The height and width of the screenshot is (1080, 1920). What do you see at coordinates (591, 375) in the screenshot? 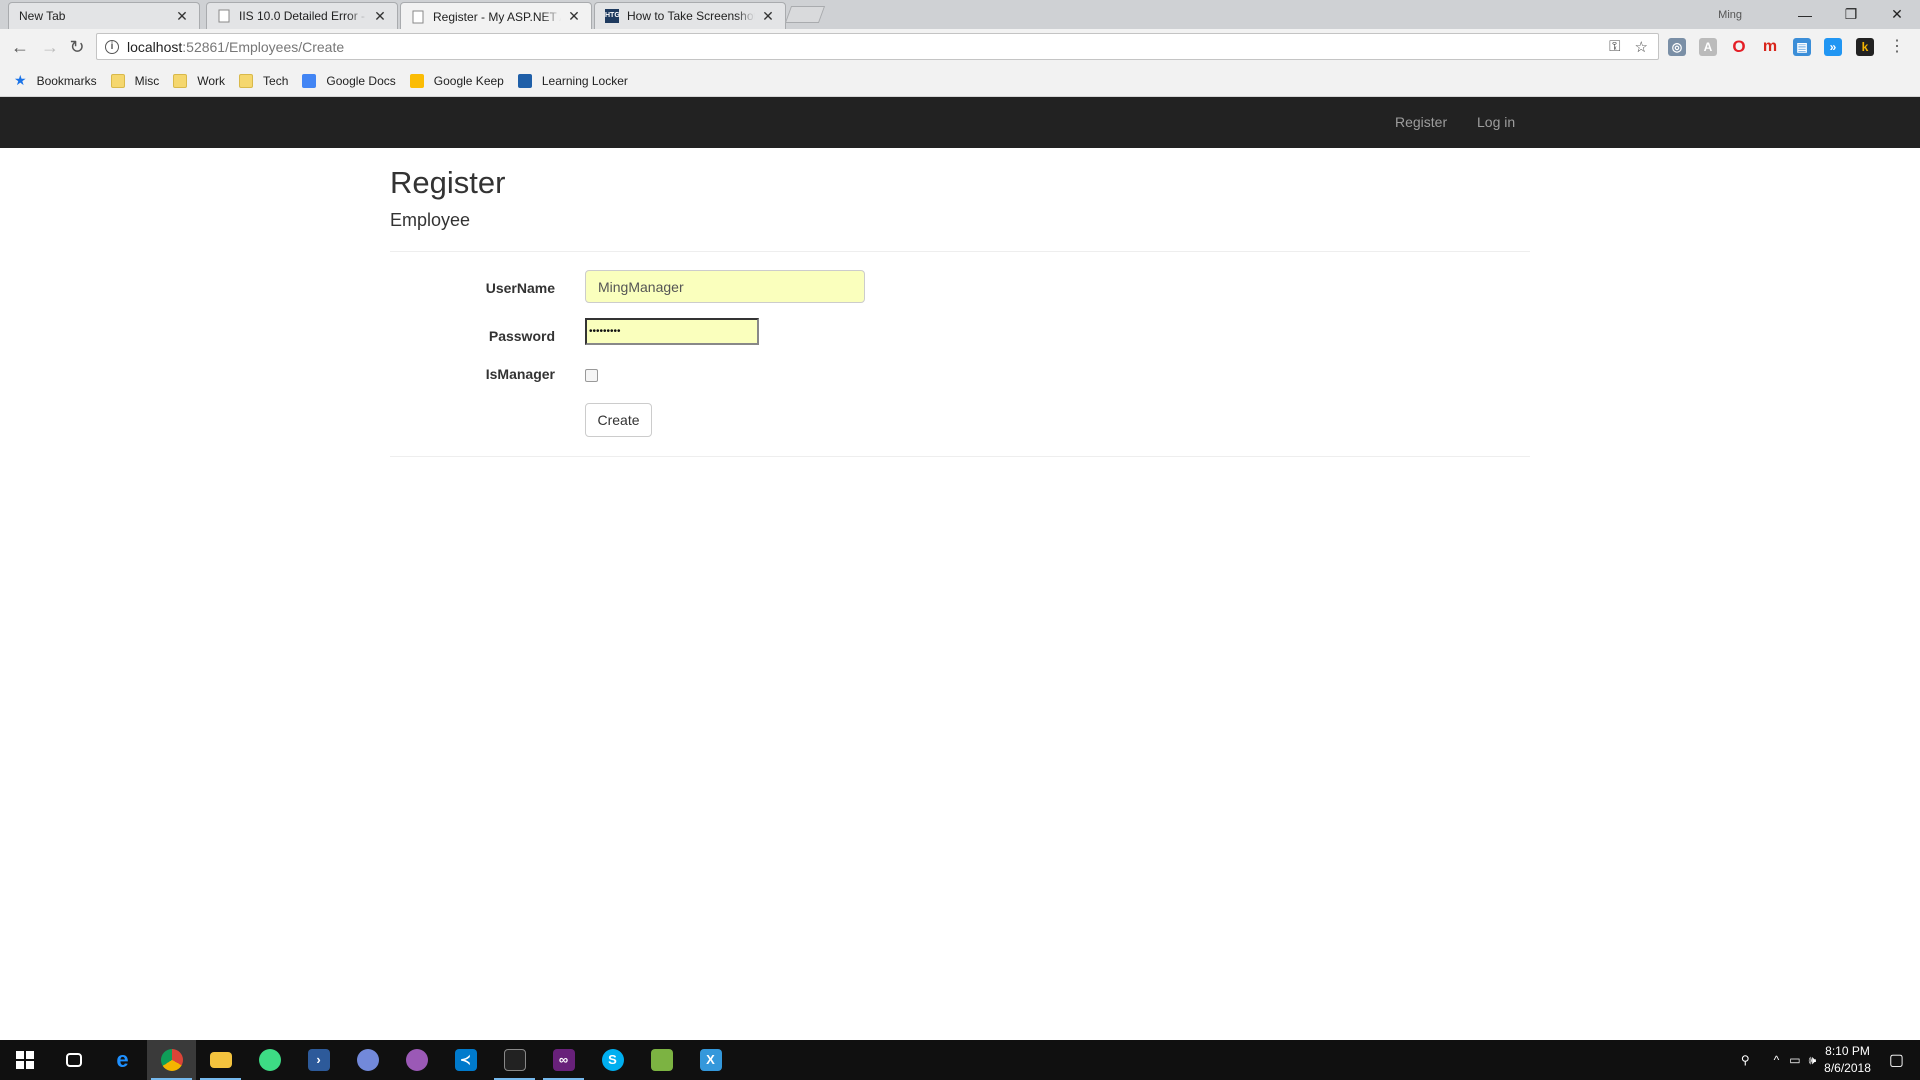
I see `ismanager-checkbox` at bounding box center [591, 375].